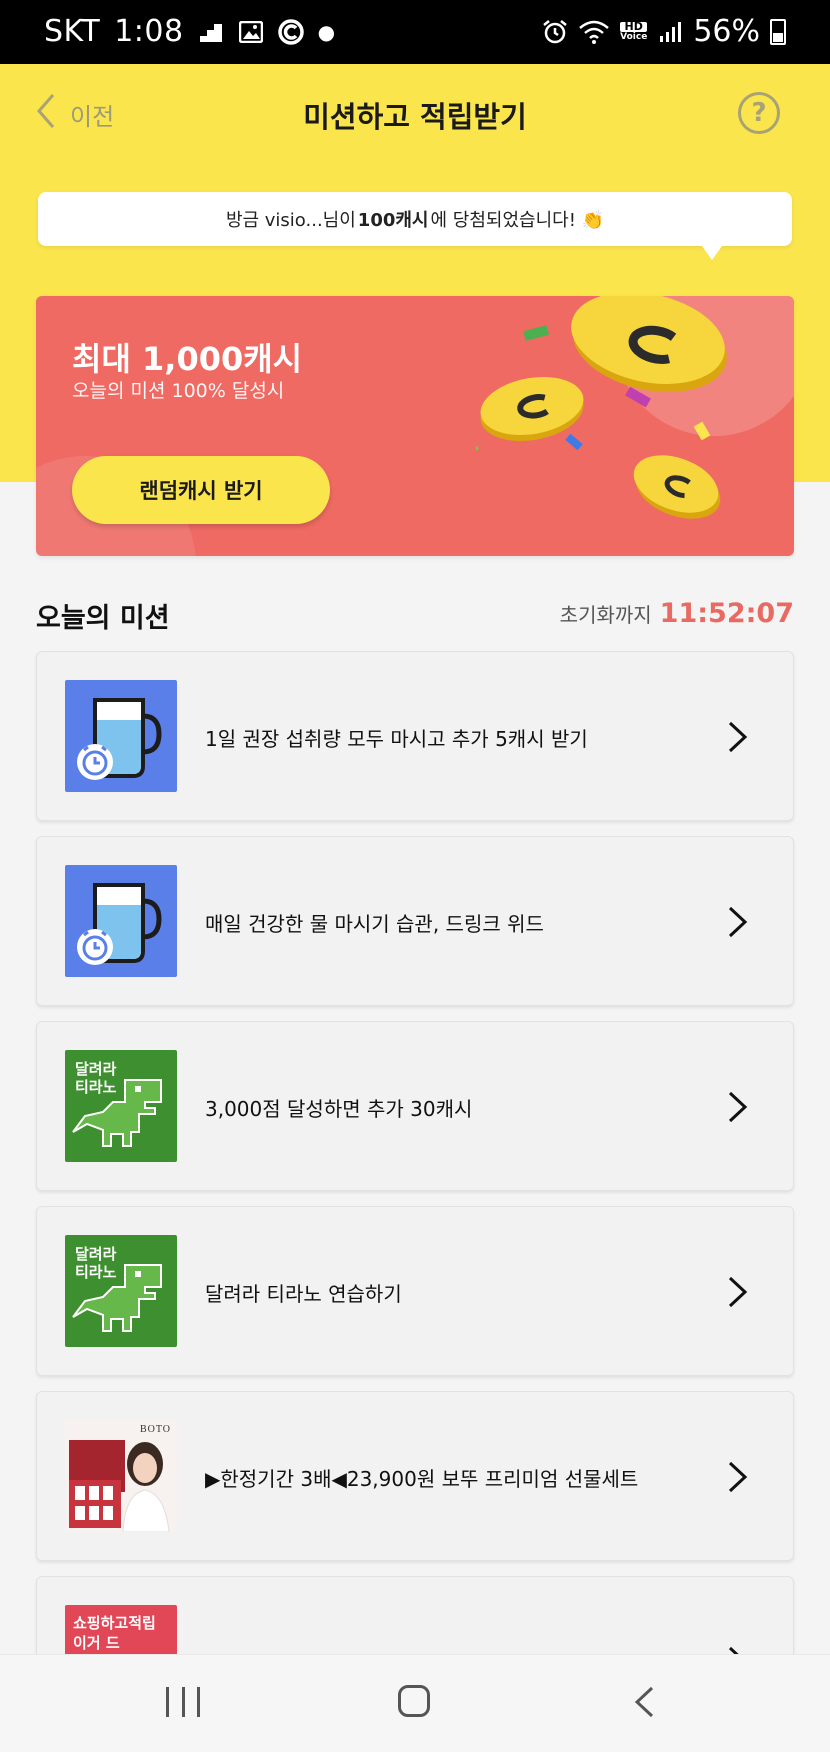  Describe the element at coordinates (594, 32) in the screenshot. I see `wifi-icon` at that location.